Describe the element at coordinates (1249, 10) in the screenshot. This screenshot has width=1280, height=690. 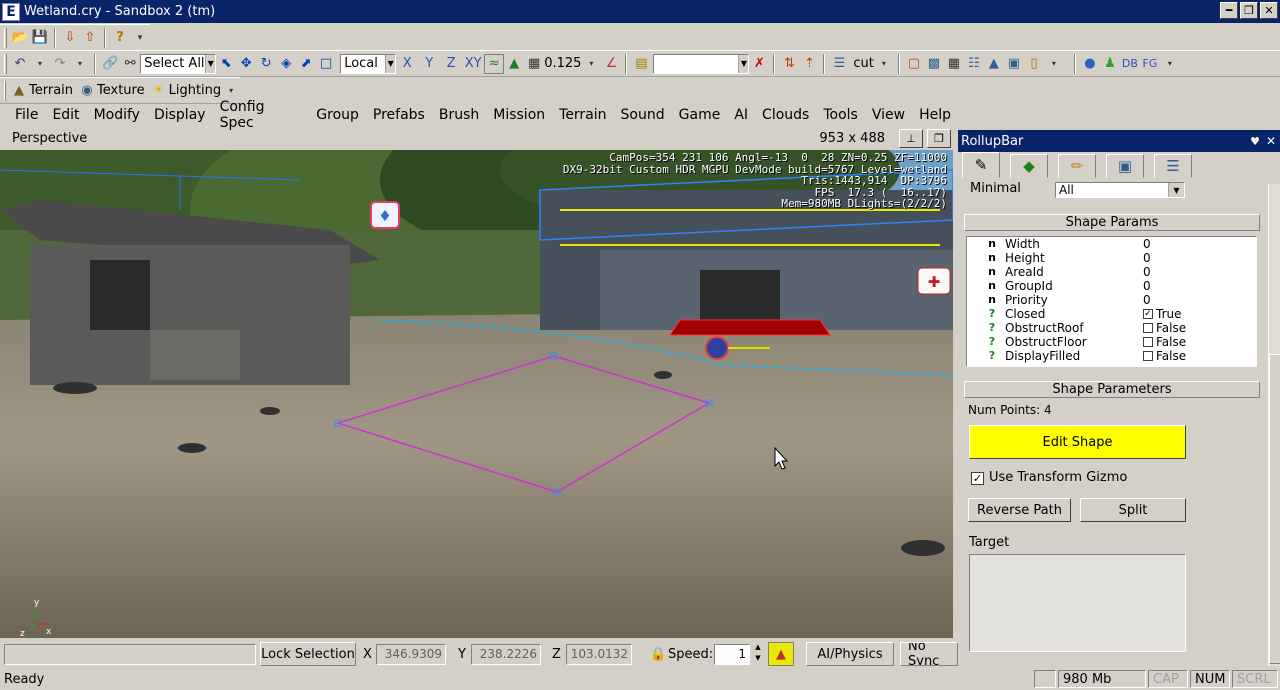
I see `restore-button: ❐` at that location.